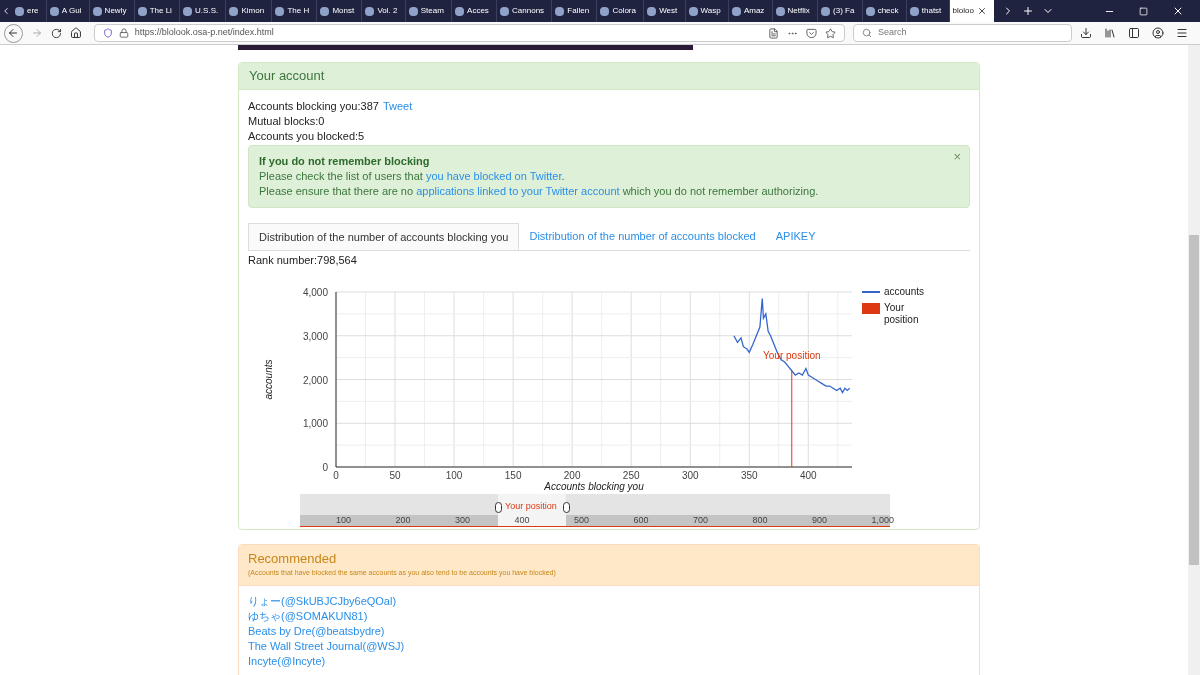 This screenshot has width=1200, height=675. Describe the element at coordinates (268, 379) in the screenshot. I see `y-axis-title: accounts` at that location.